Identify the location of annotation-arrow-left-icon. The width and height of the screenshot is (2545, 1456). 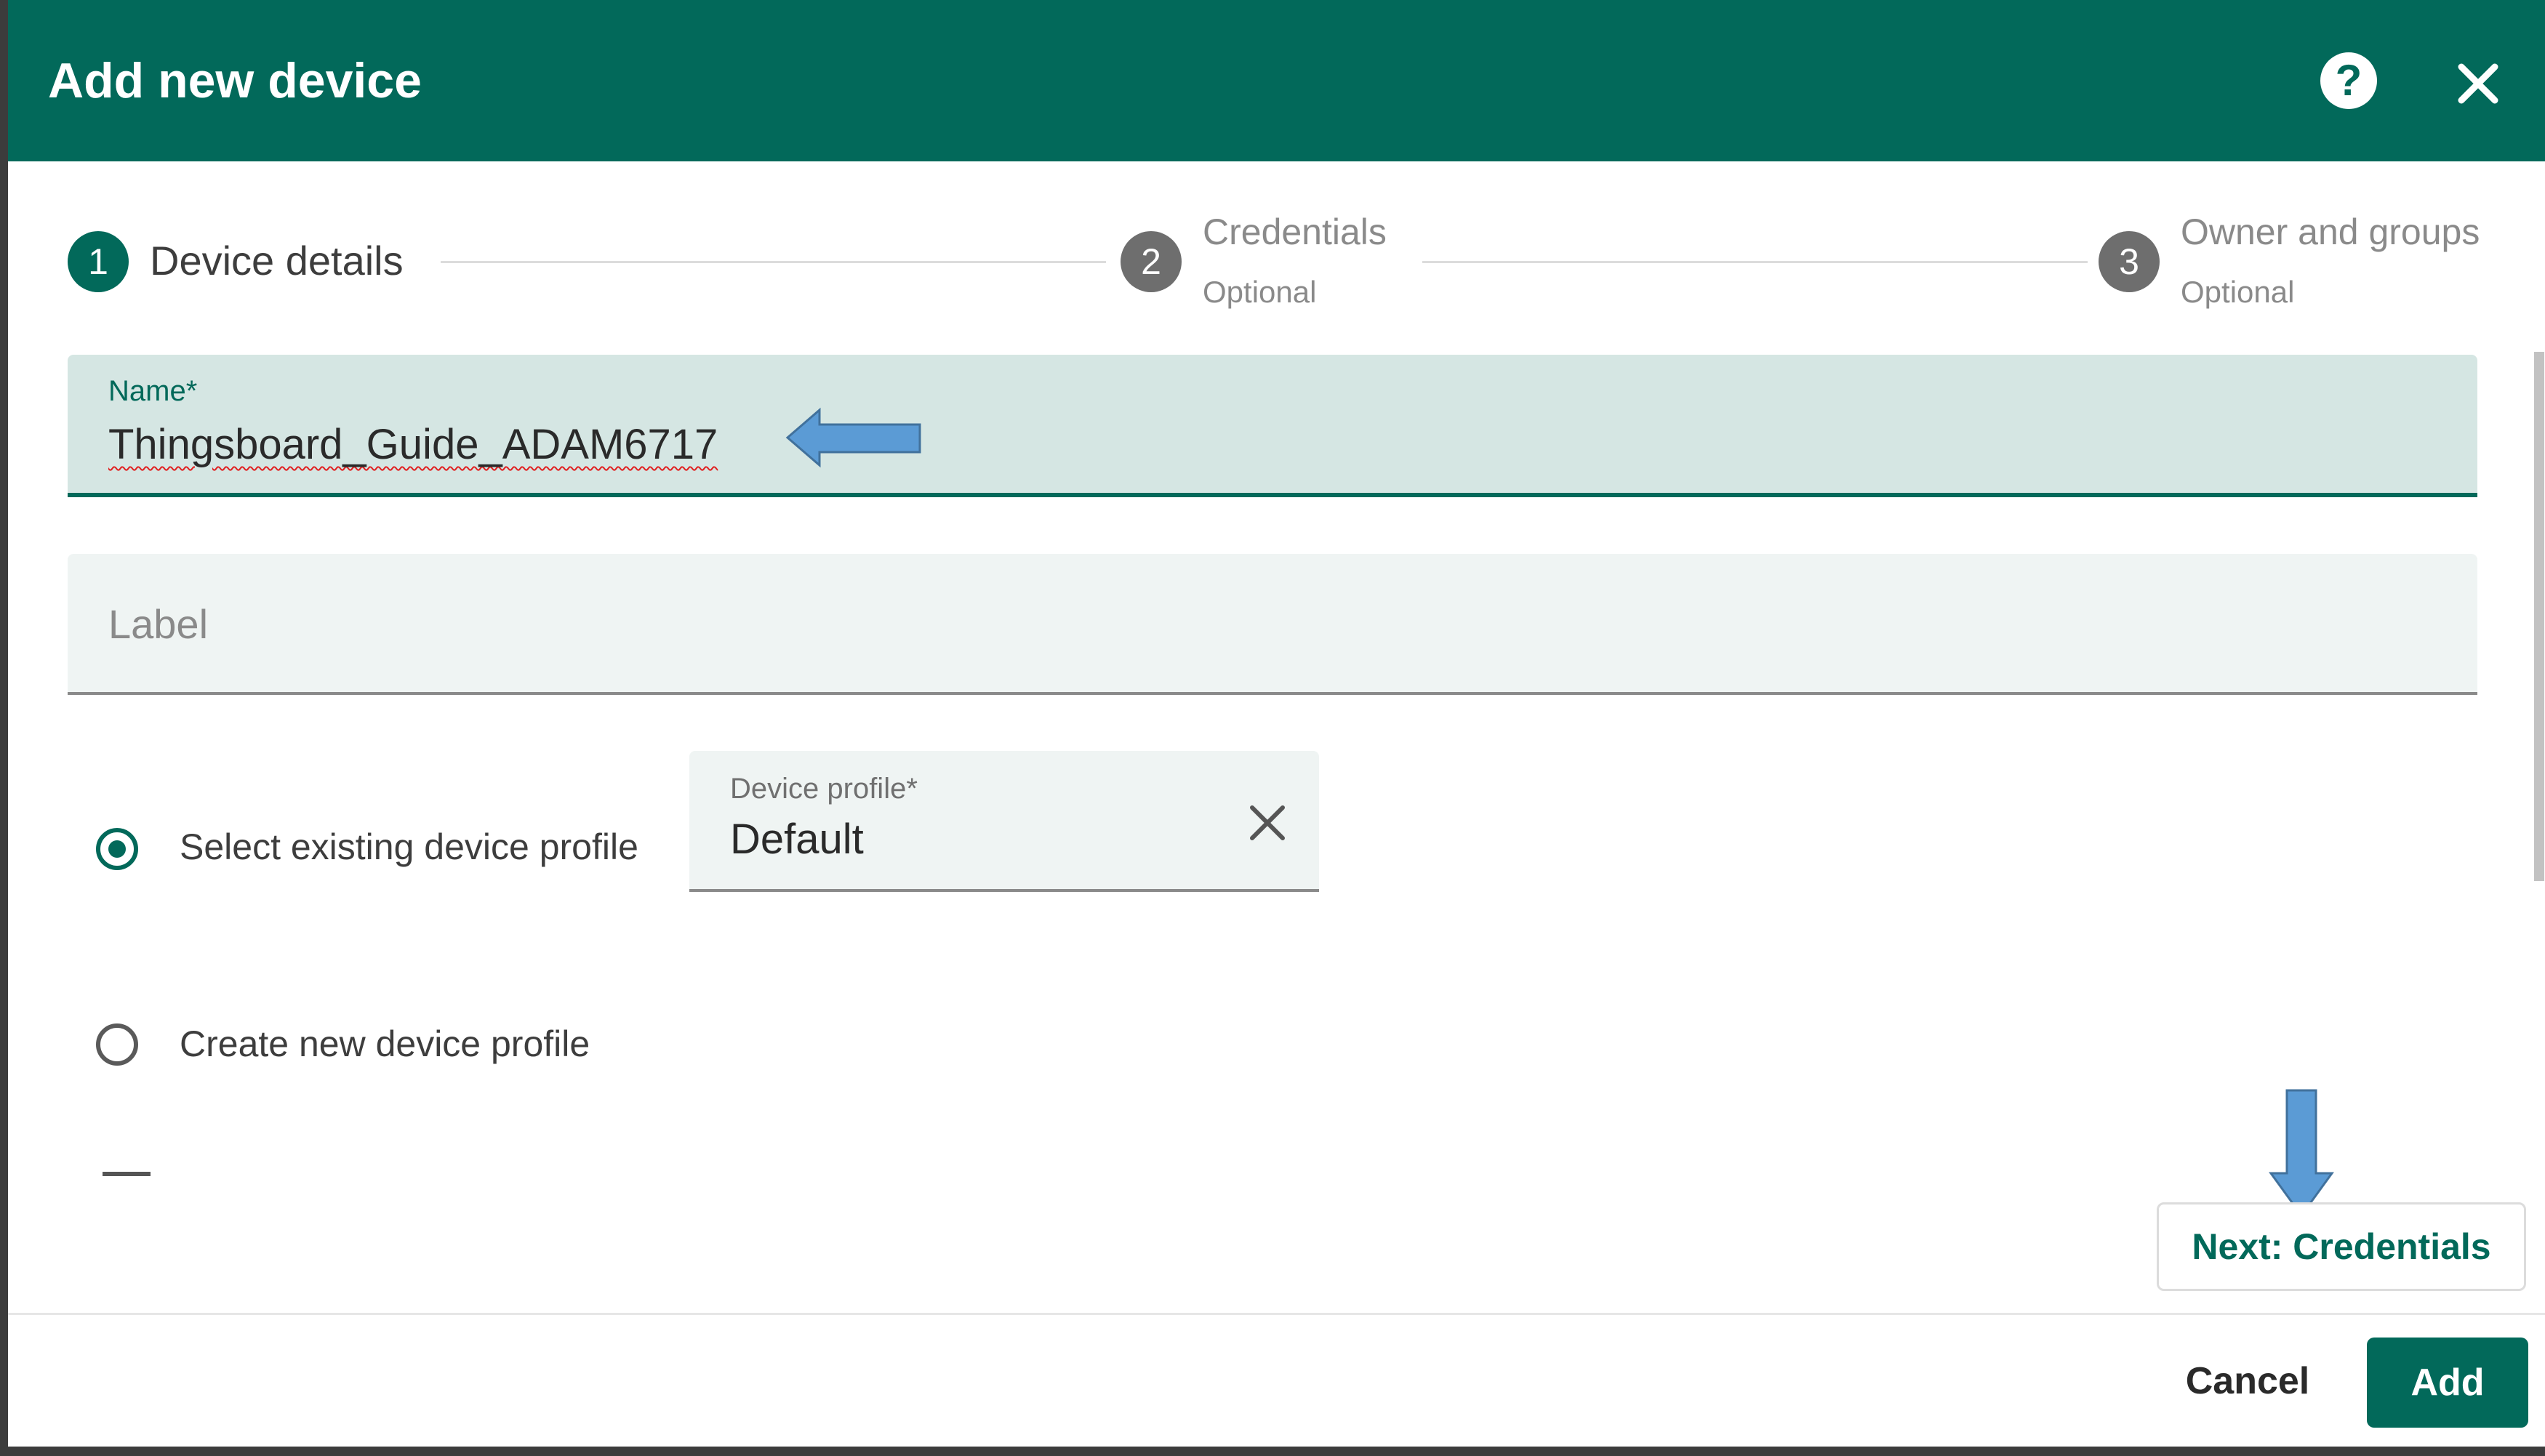
(853, 437).